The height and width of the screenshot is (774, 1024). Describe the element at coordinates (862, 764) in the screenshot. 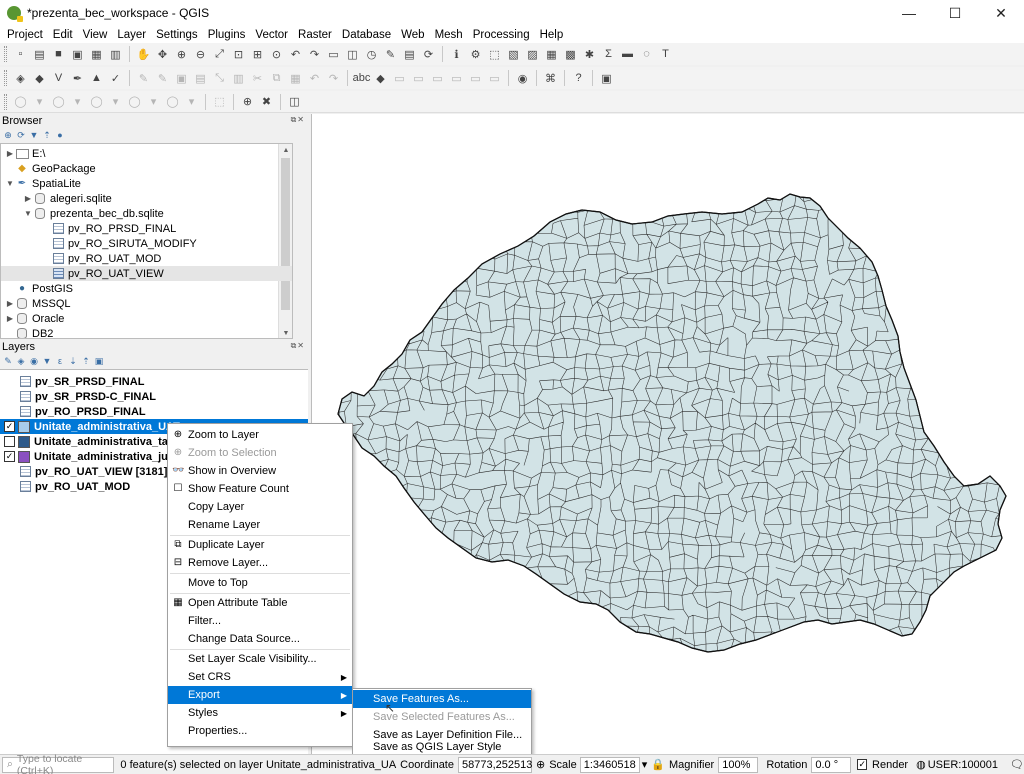

I see `render-checkbox: ✓` at that location.